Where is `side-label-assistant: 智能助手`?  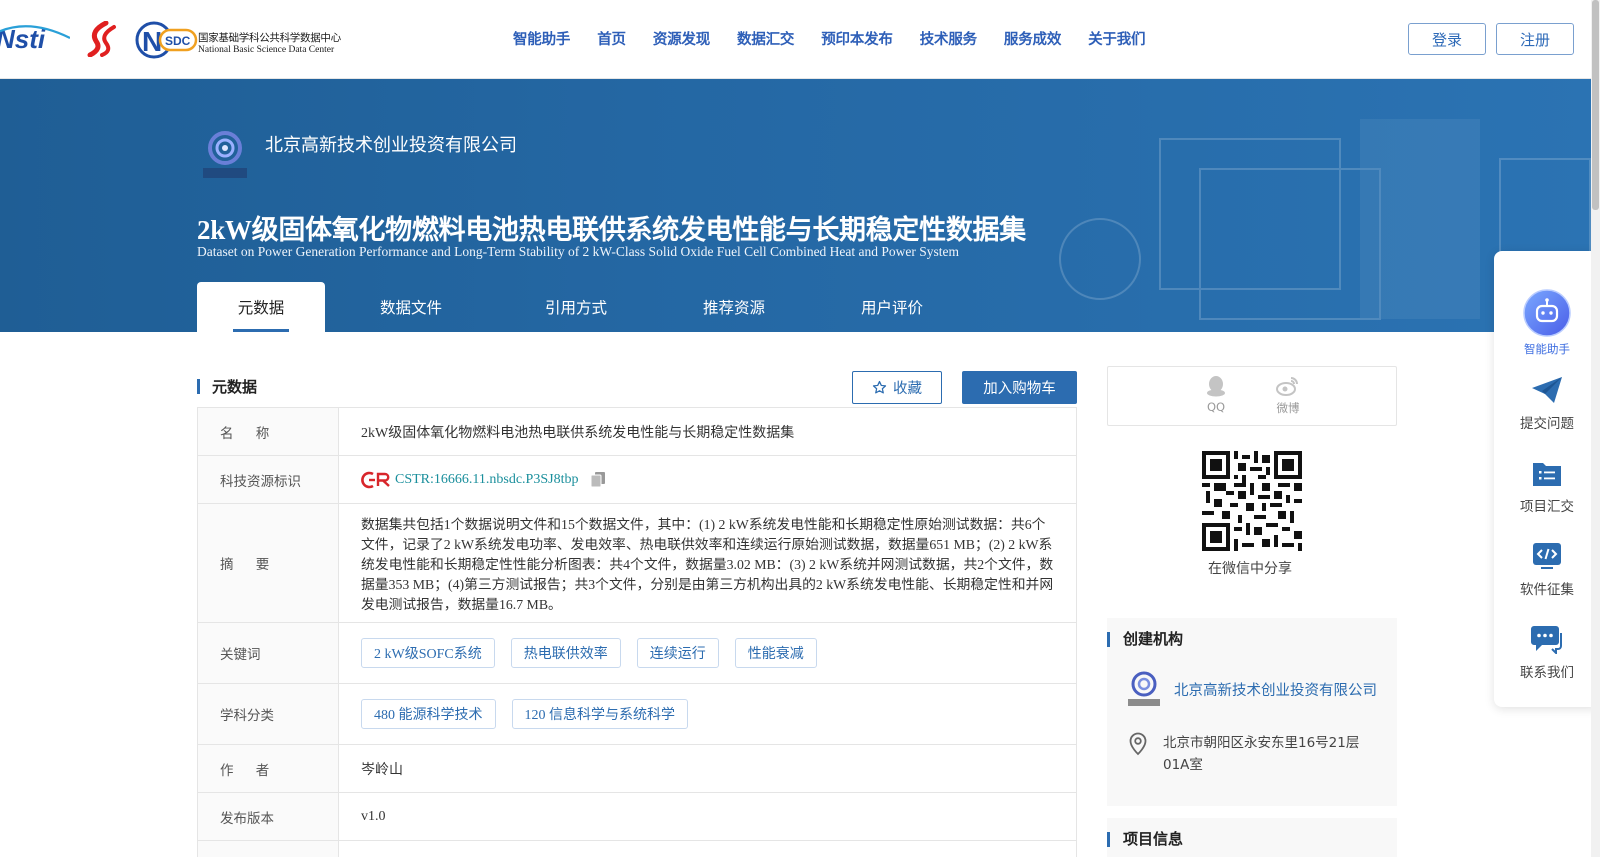 side-label-assistant: 智能助手 is located at coordinates (1547, 349).